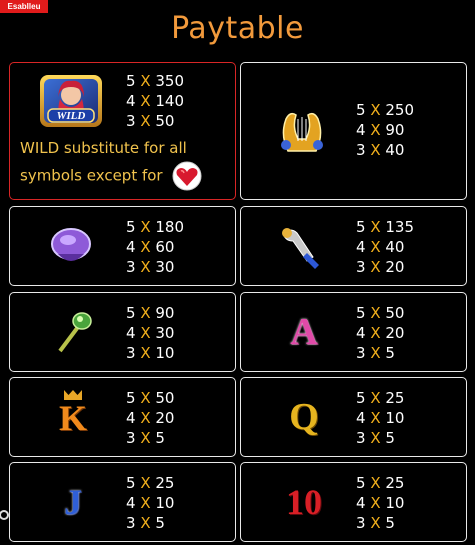 The width and height of the screenshot is (475, 545). What do you see at coordinates (353, 332) in the screenshot?
I see `paytable-card-letter-a: A 5 X 50 4 X 20 3 X 5` at bounding box center [353, 332].